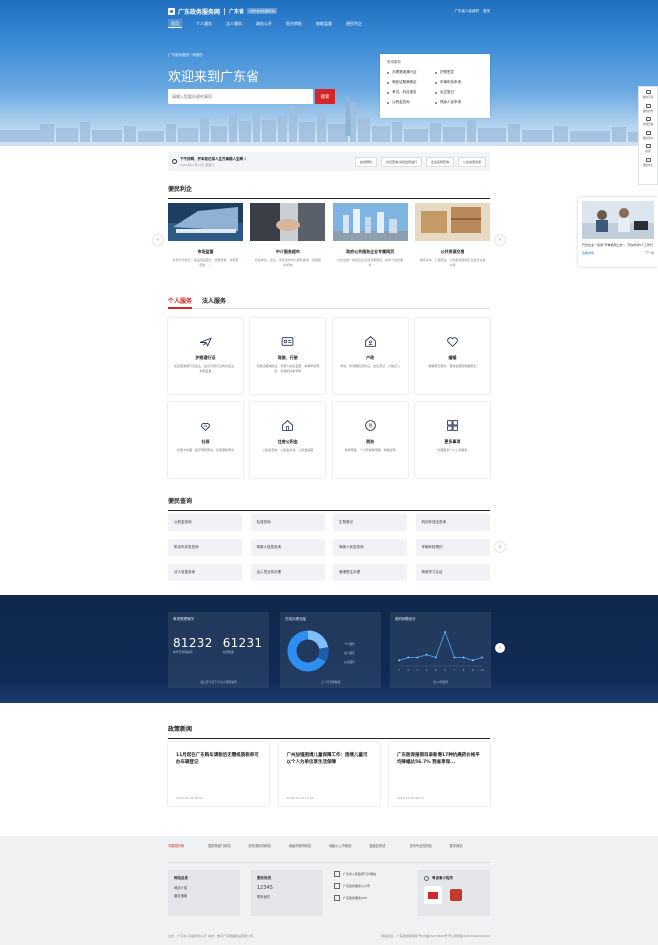  What do you see at coordinates (648, 110) in the screenshot?
I see `sidebar-my-cases: 我的办件` at bounding box center [648, 110].